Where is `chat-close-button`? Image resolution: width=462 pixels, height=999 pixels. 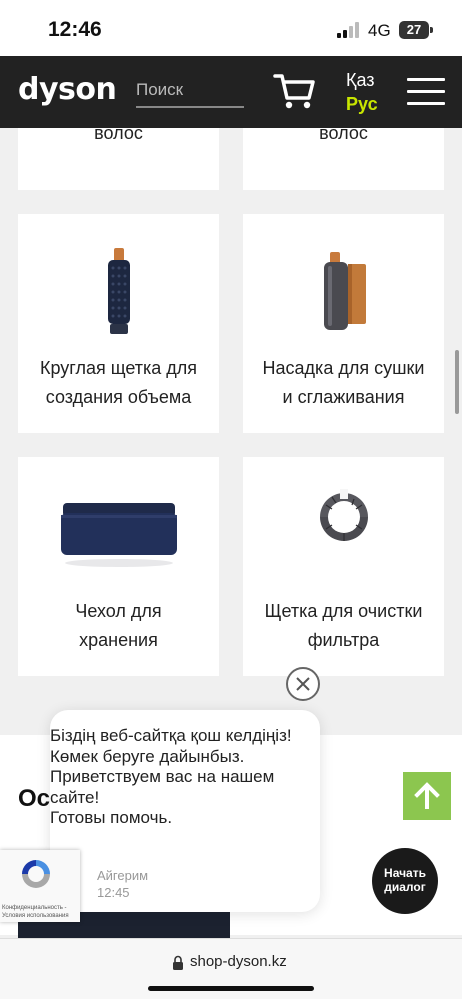
chat-close-button is located at coordinates (303, 684).